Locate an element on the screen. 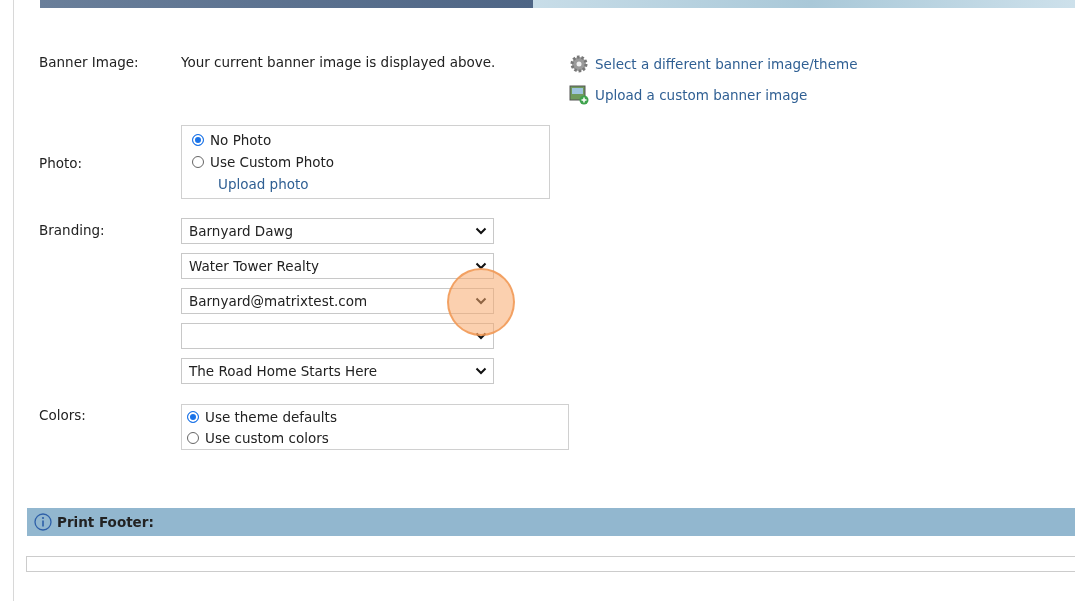  image-add-icon is located at coordinates (579, 95).